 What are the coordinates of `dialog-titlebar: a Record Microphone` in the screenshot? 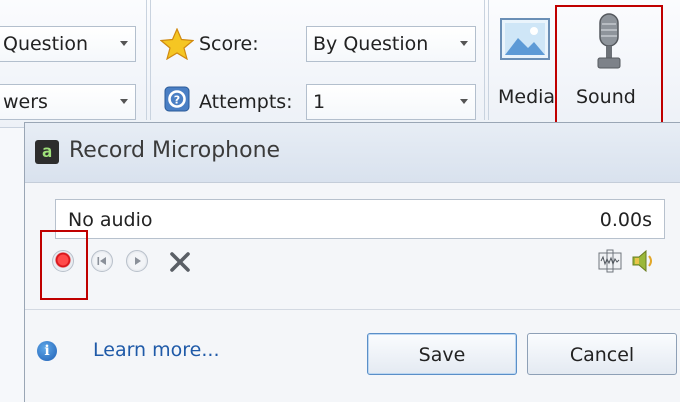 It's located at (352, 153).